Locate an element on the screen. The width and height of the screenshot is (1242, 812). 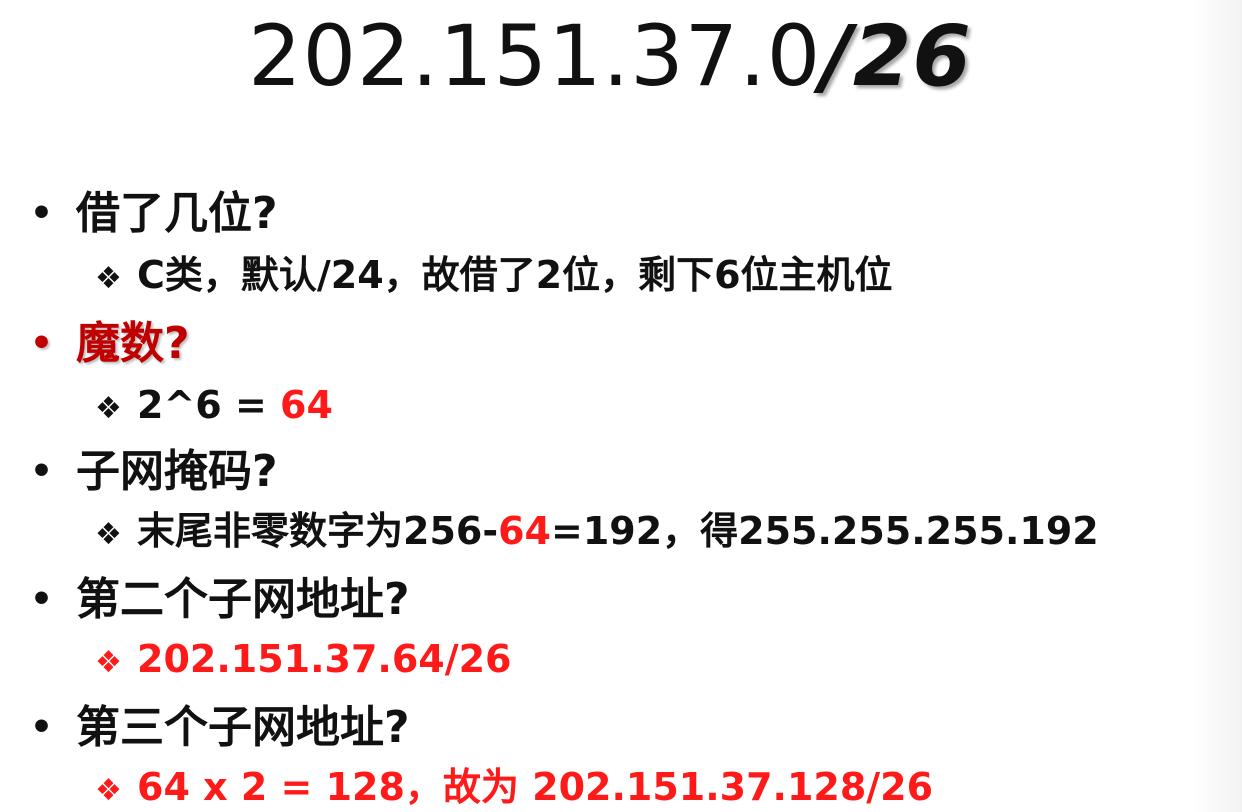
question-text: 第三个子网地址? is located at coordinates (243, 727).